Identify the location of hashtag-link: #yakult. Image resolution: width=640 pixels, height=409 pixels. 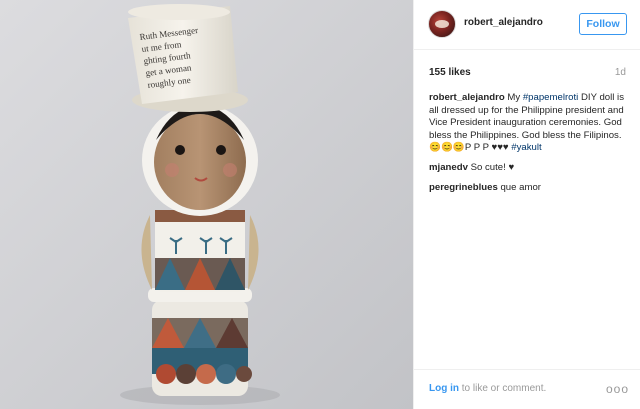
(526, 147).